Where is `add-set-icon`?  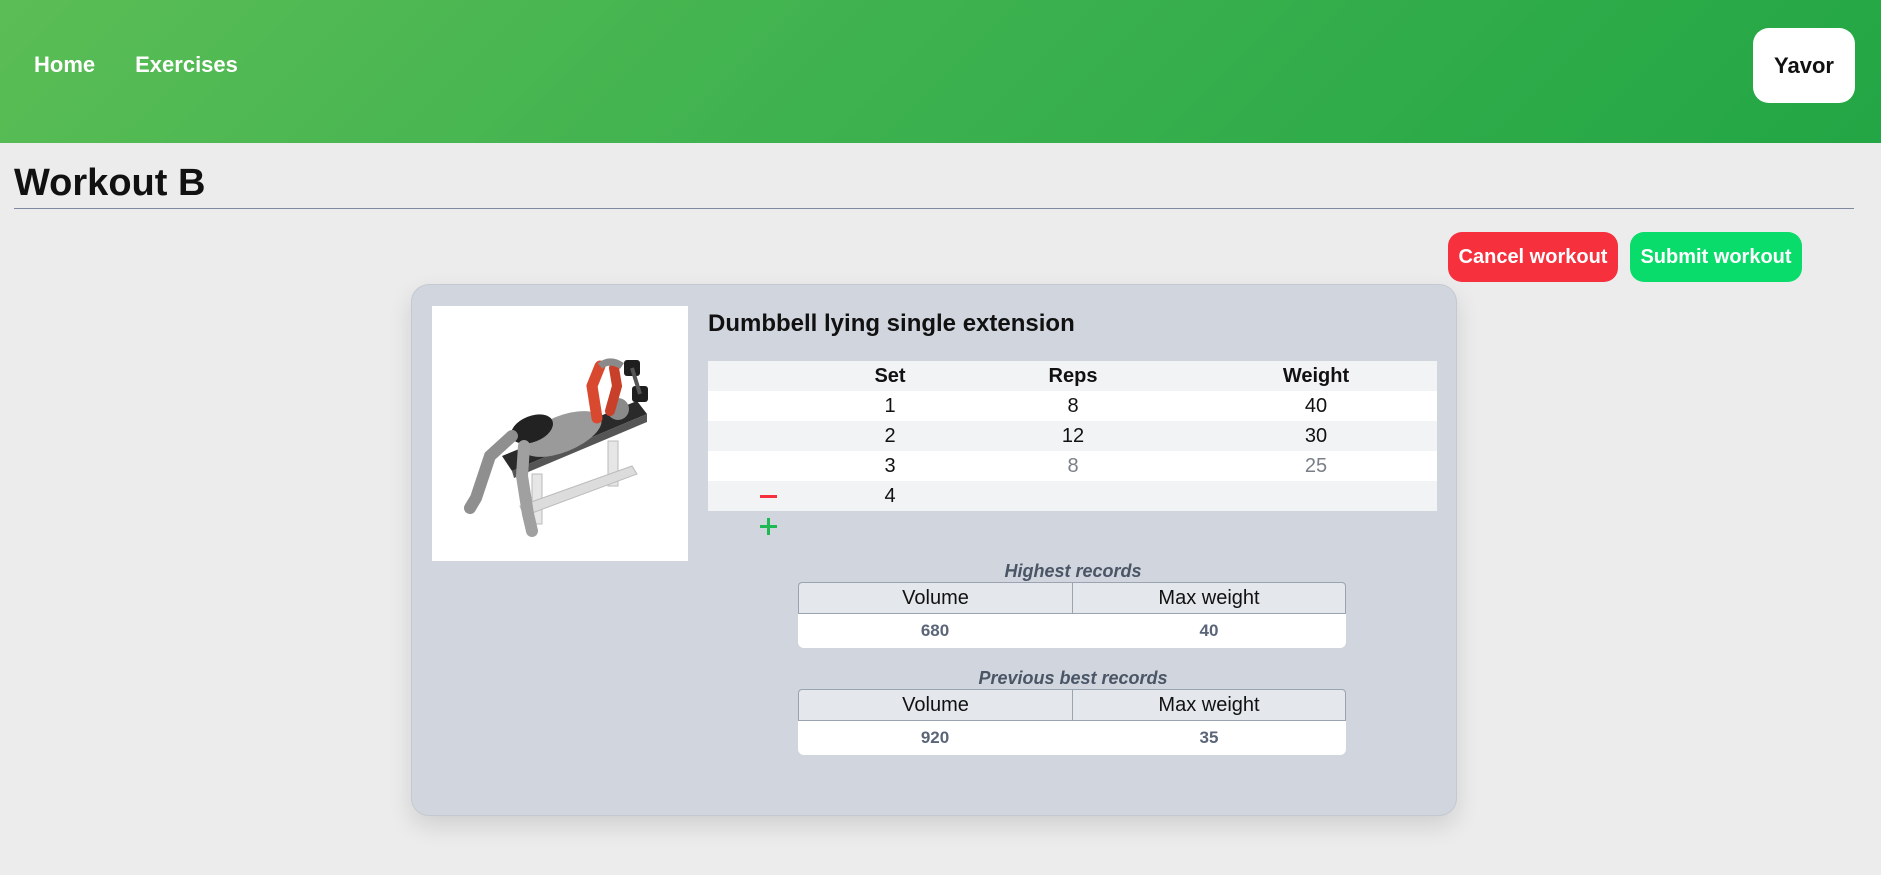 add-set-icon is located at coordinates (768, 526).